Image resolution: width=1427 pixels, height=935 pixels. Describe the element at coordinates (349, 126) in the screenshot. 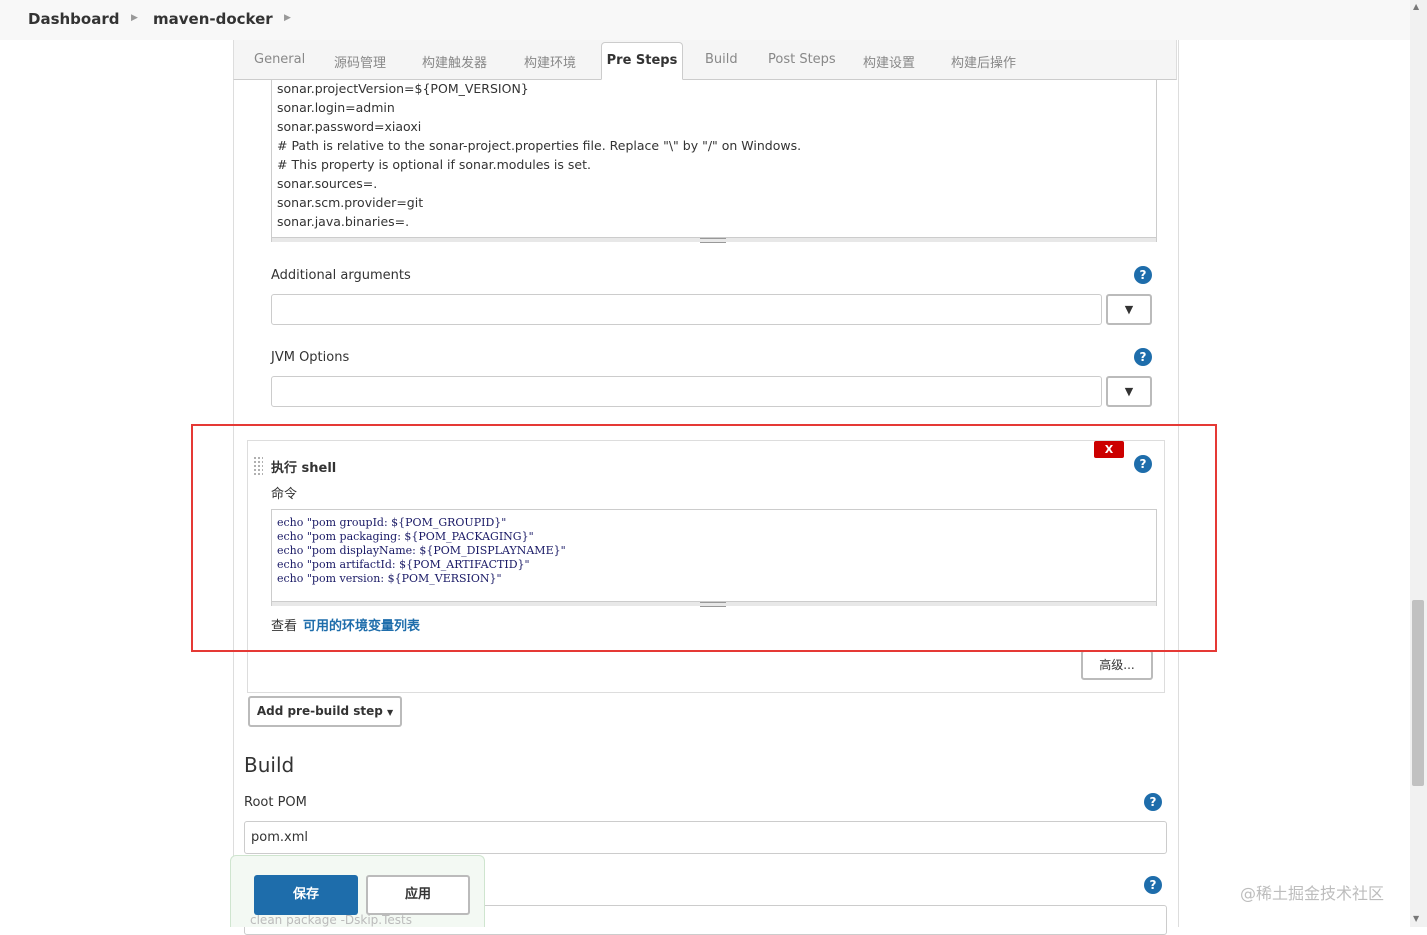

I see `sonar-line: sonar.password=xiaoxi` at that location.